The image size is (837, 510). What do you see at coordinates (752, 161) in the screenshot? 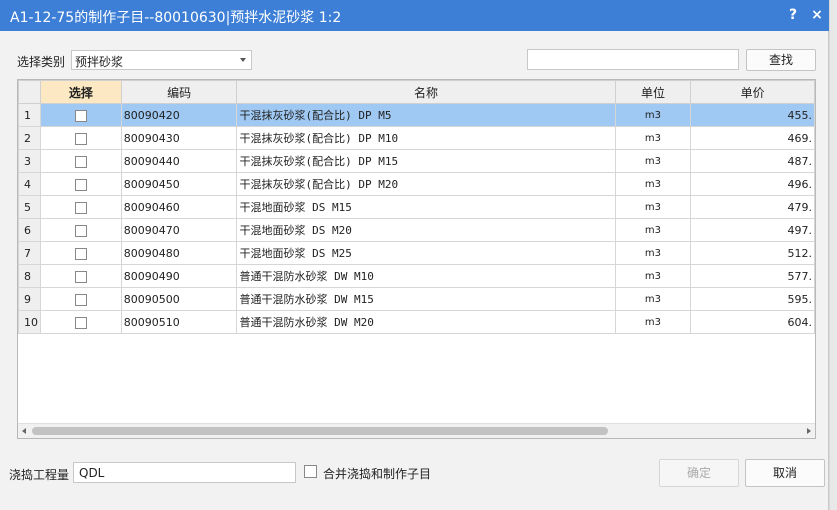
I see `price-cell: 487.` at bounding box center [752, 161].